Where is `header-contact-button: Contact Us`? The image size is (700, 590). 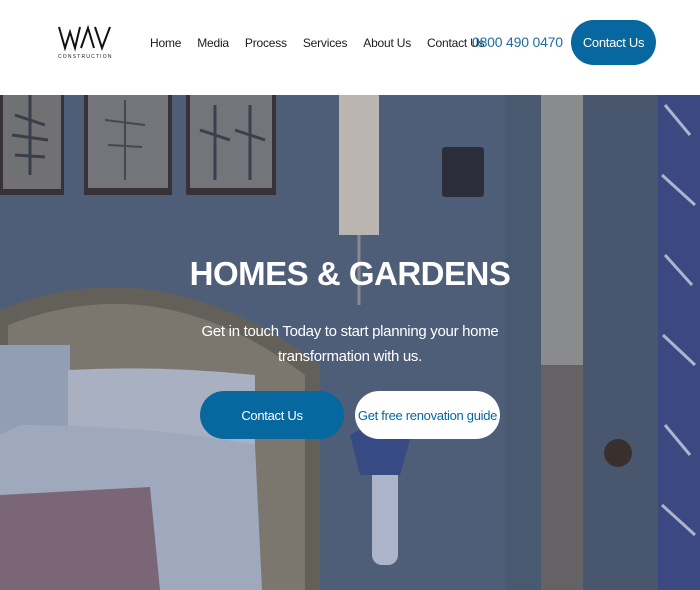
header-contact-button: Contact Us is located at coordinates (613, 42).